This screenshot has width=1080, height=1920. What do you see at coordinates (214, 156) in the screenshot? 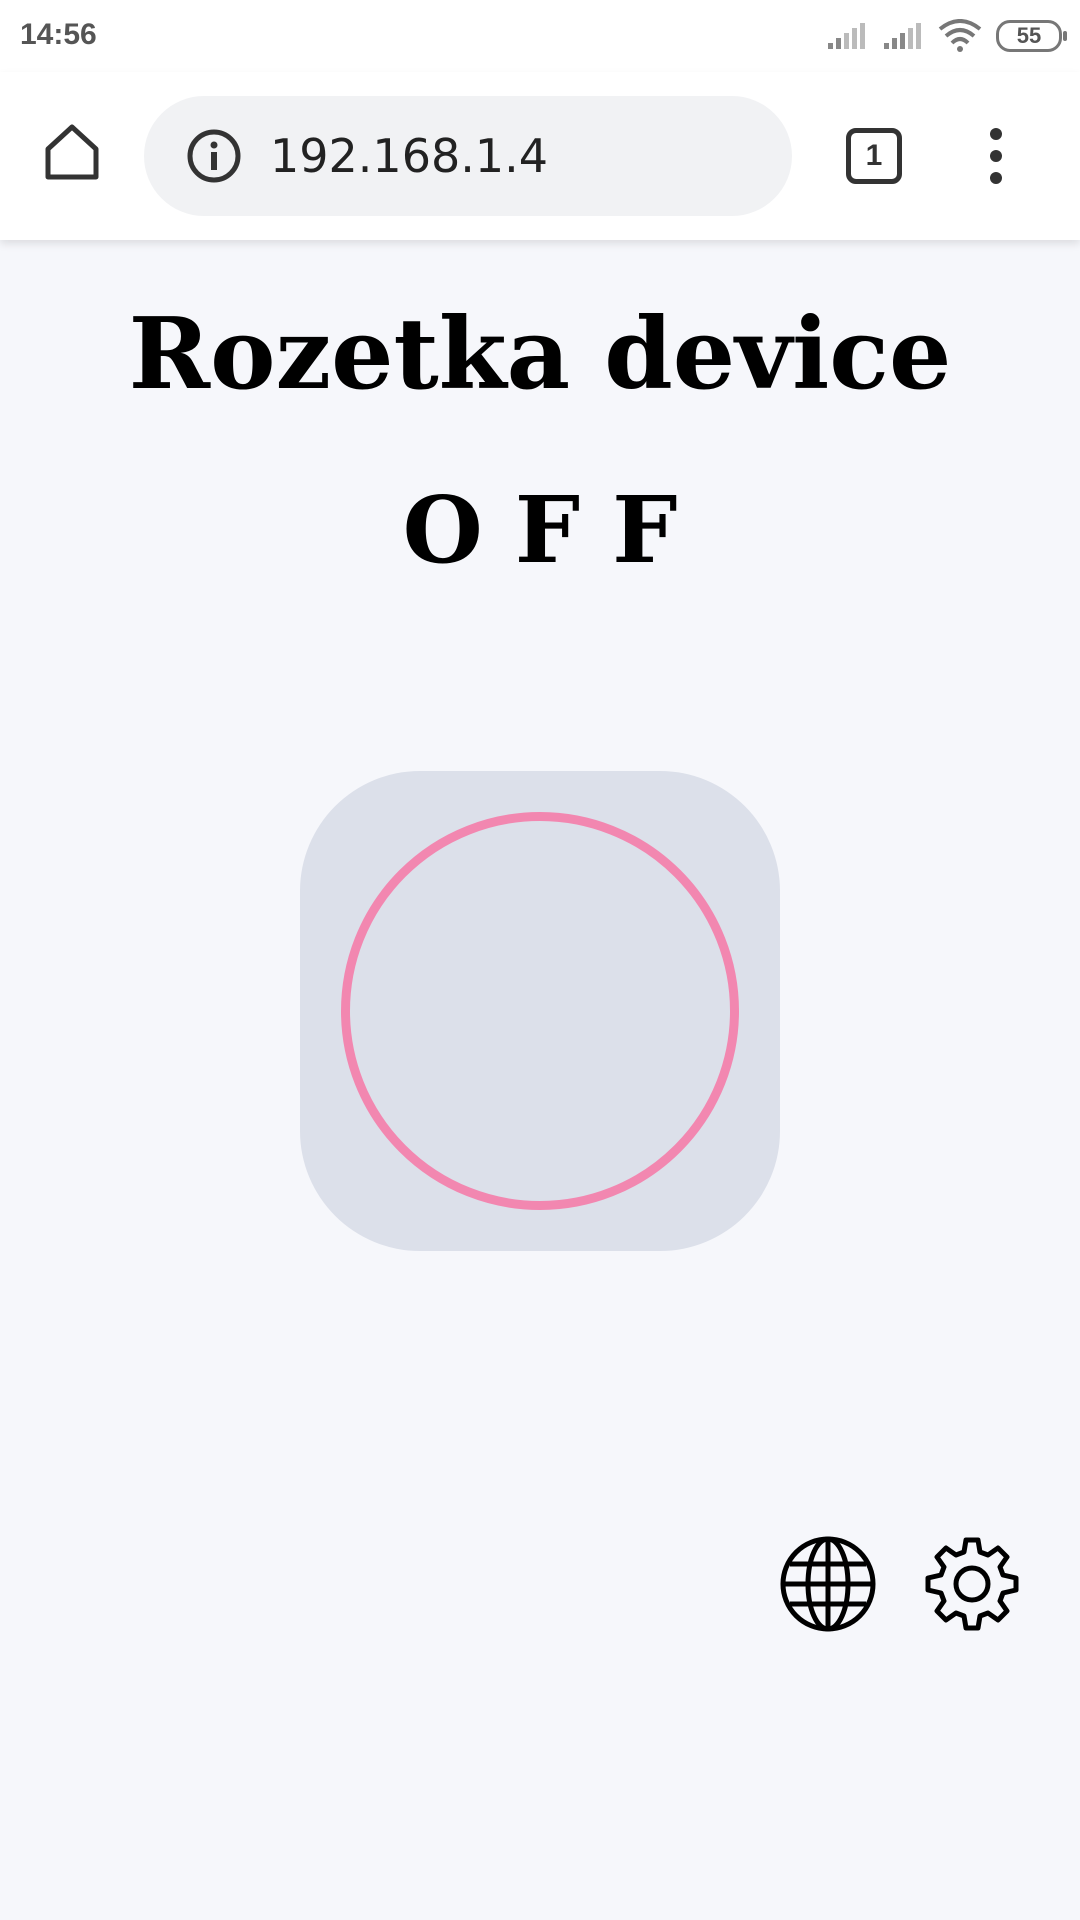
I see `info-icon` at bounding box center [214, 156].